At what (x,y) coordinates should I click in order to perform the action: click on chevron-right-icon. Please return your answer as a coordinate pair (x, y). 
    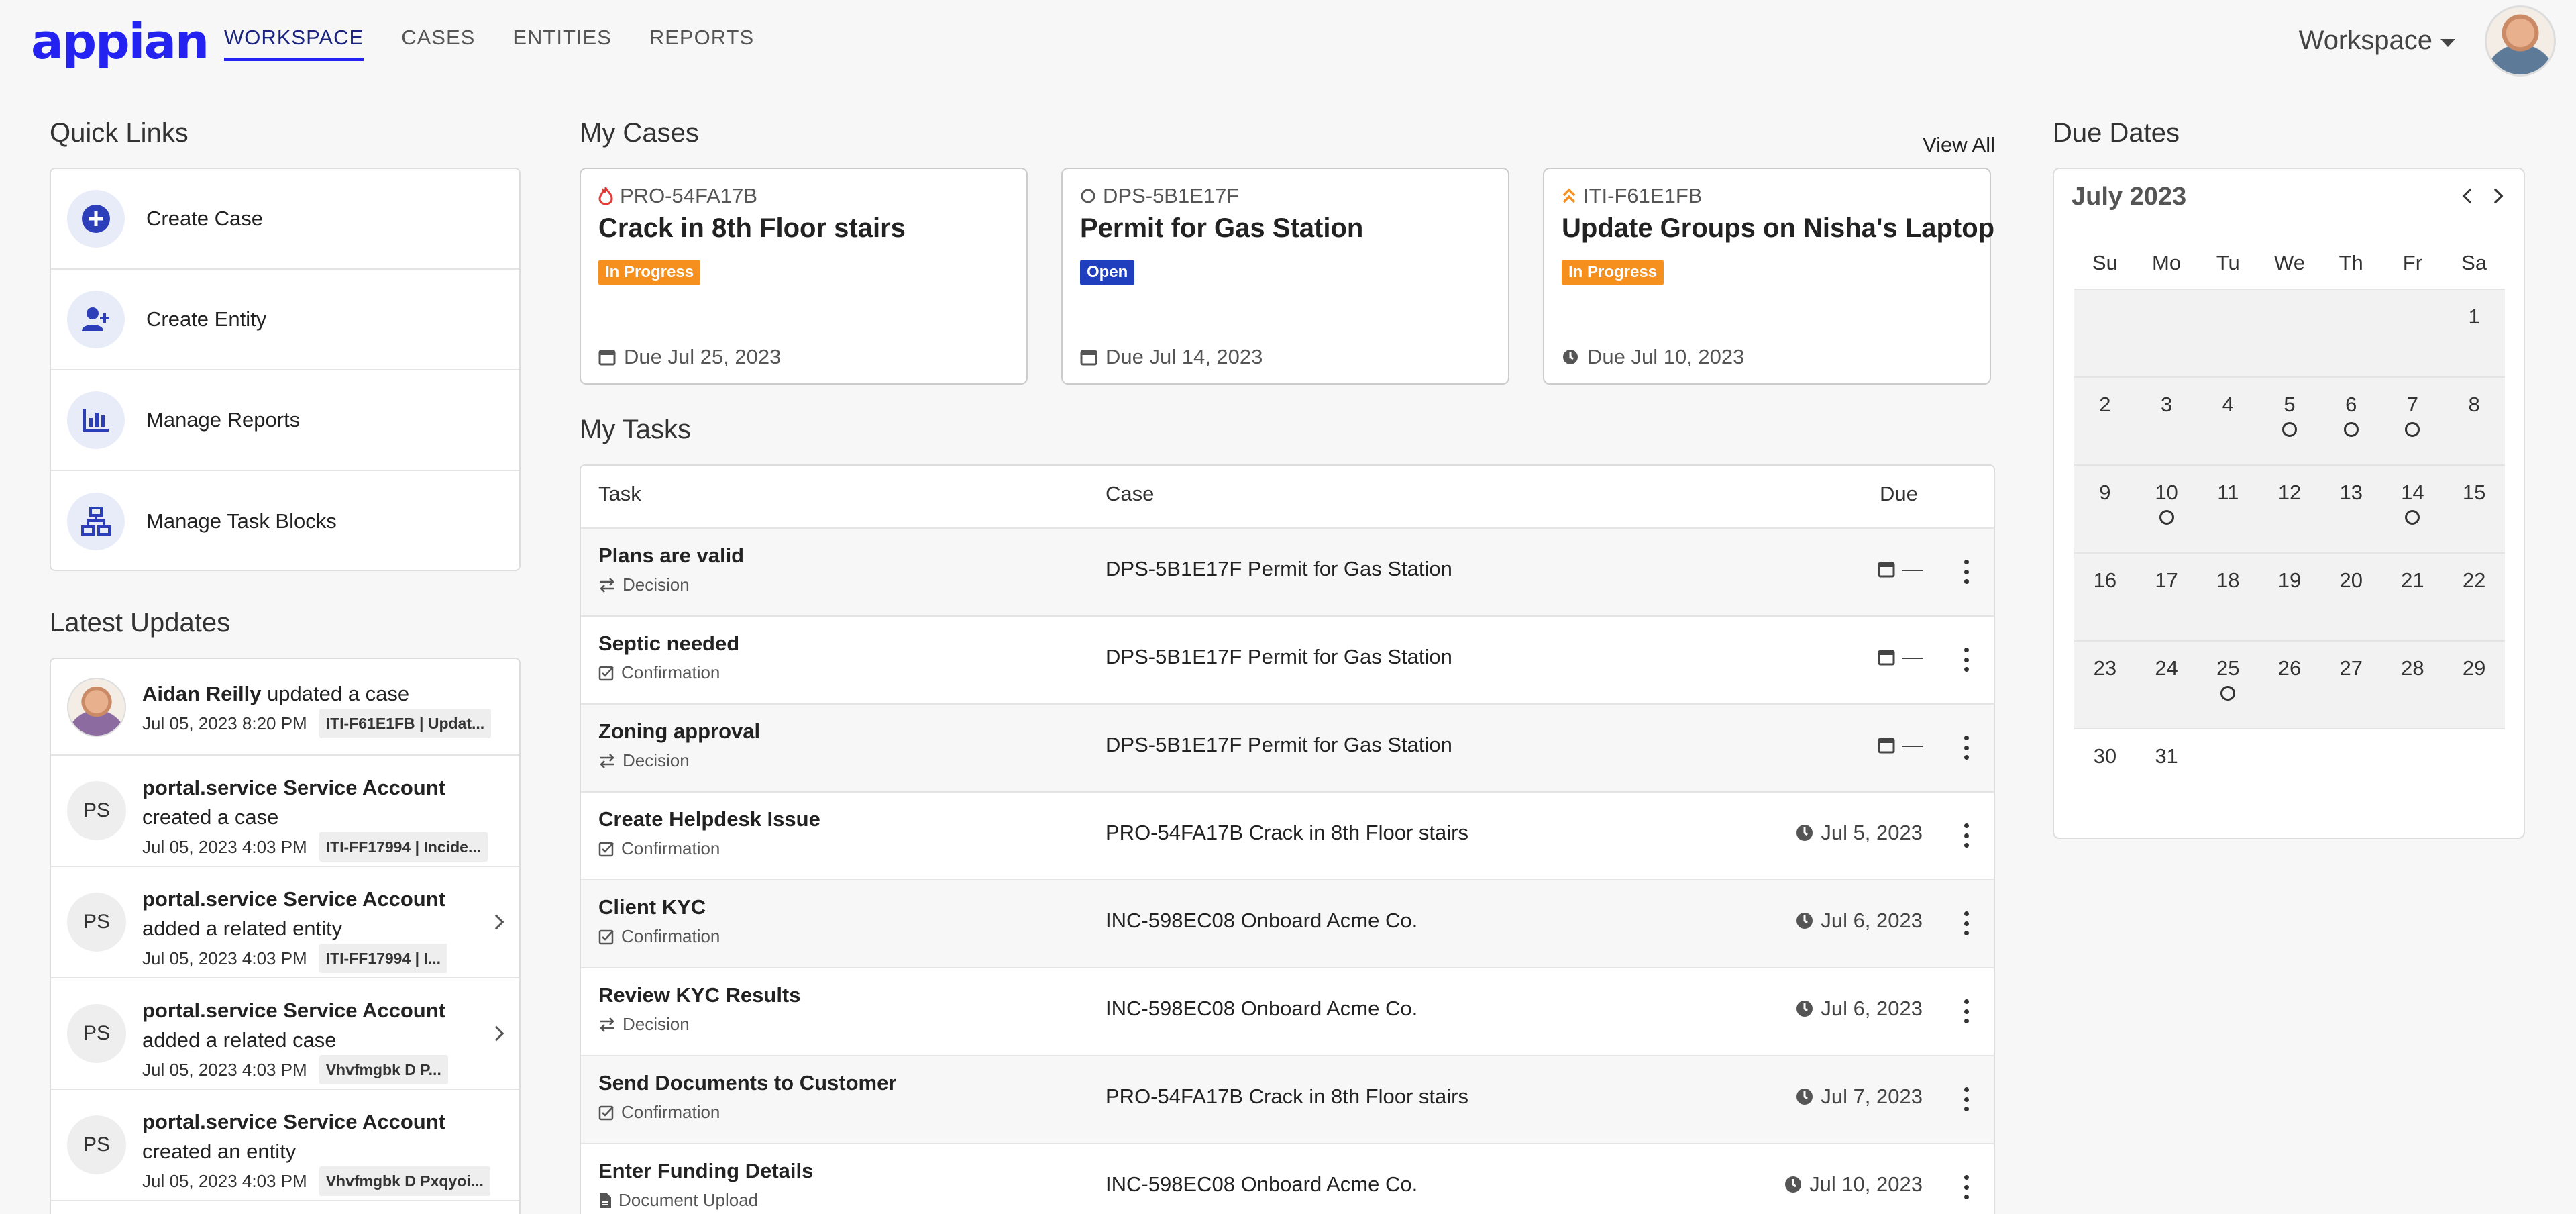
    Looking at the image, I should click on (2495, 196).